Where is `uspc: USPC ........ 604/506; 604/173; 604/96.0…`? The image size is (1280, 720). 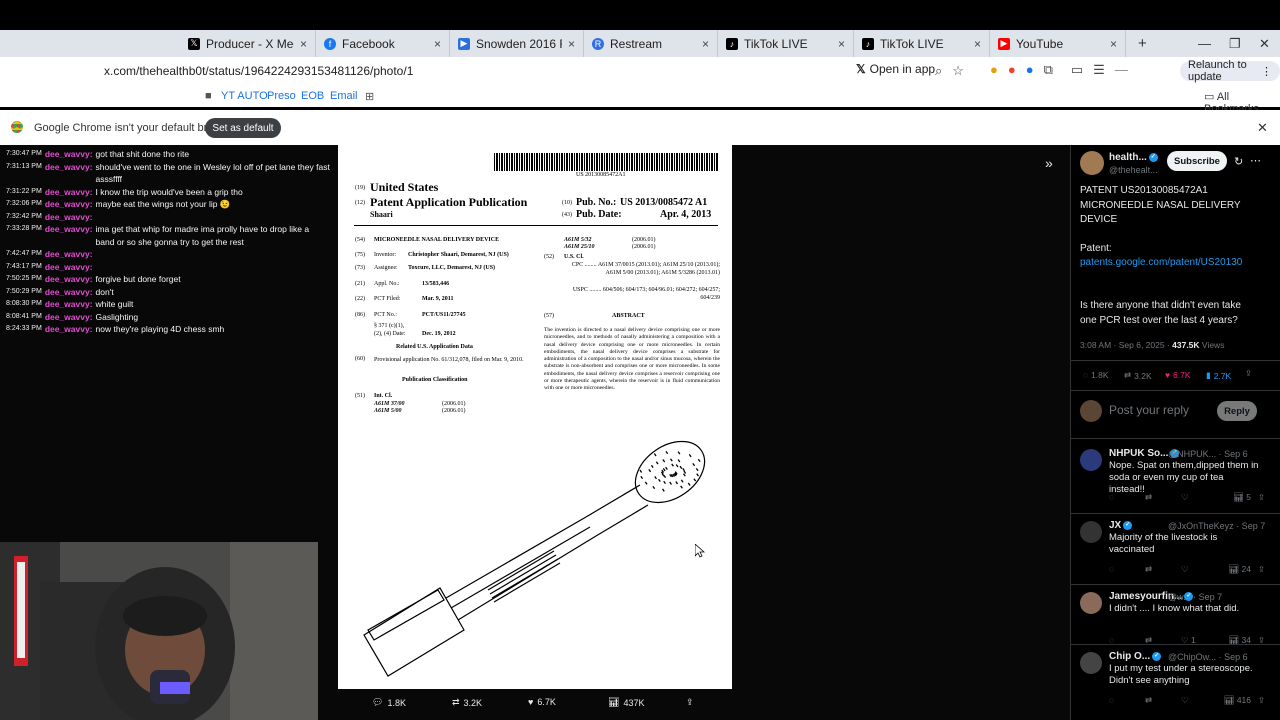
uspc: USPC ........ 604/506; 604/173; 604/96.0… is located at coordinates (646, 294).